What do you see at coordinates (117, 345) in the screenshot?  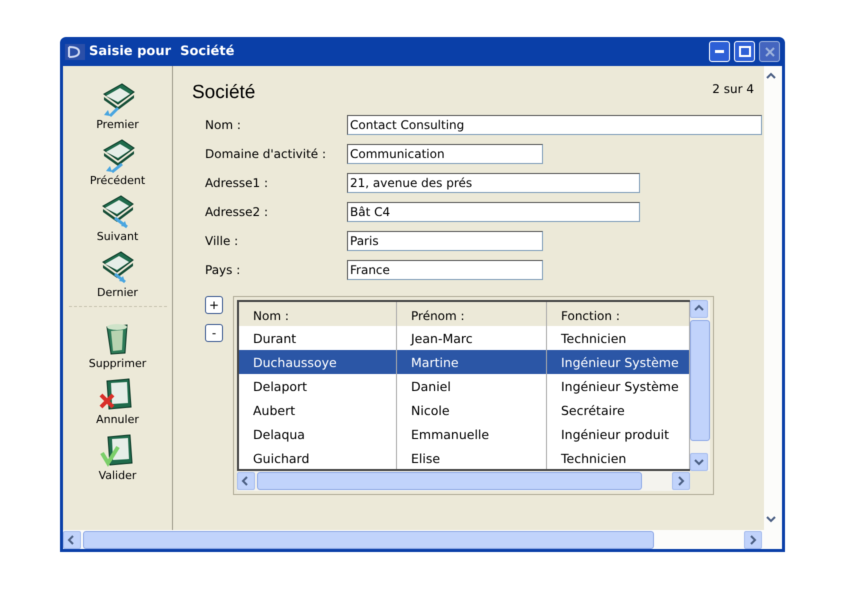 I see `toolbar-button: Supprimer` at bounding box center [117, 345].